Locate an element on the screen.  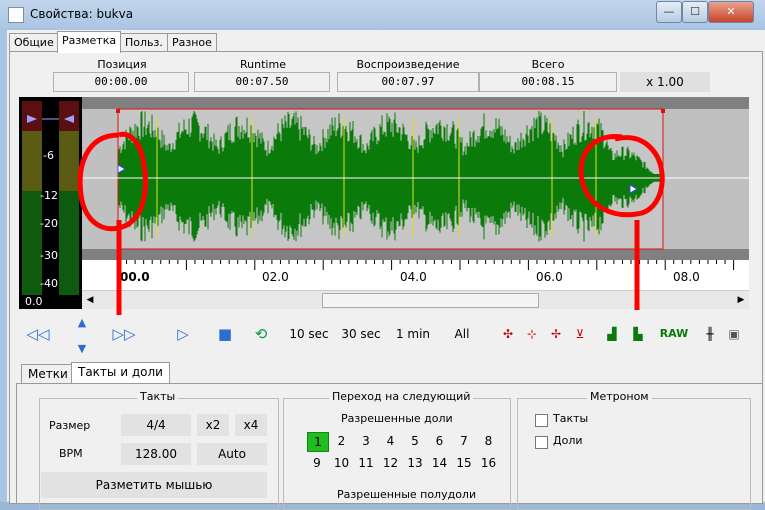
beat-toggle-11: 11 is located at coordinates (366, 463).